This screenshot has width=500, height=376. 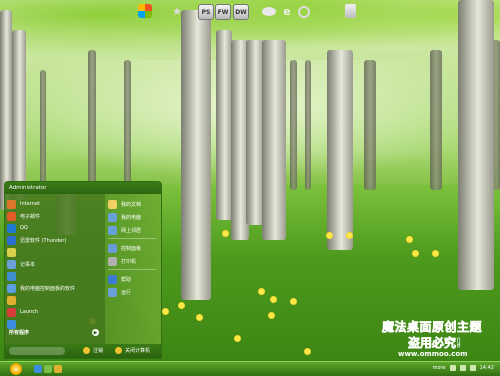 What do you see at coordinates (433, 354) in the screenshot?
I see `theme-watermark-url: www.ommoo.com` at bounding box center [433, 354].